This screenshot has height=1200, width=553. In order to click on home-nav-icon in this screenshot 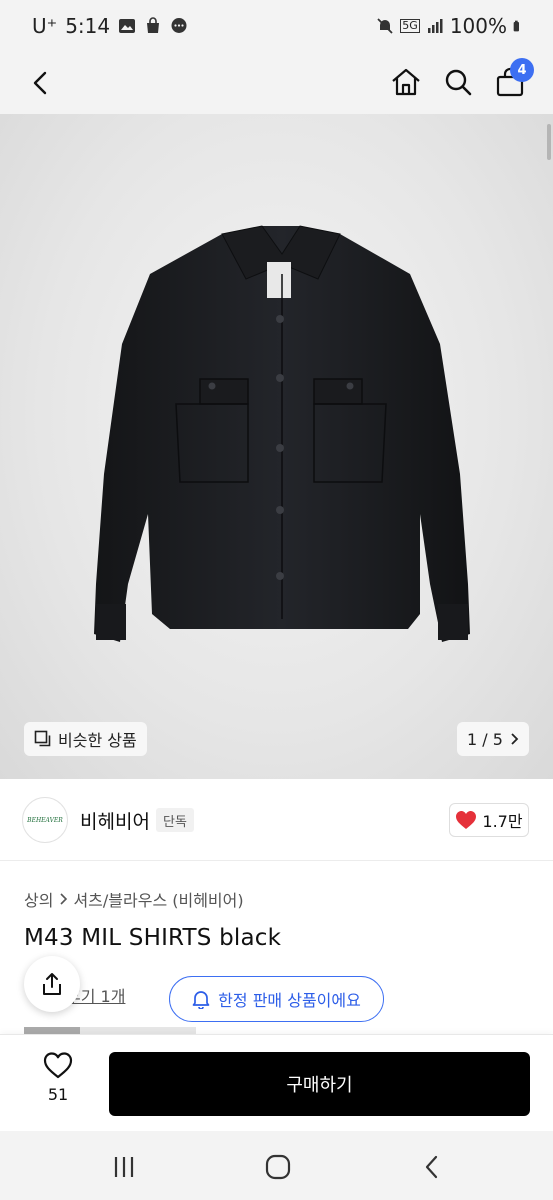, I will do `click(278, 1167)`.